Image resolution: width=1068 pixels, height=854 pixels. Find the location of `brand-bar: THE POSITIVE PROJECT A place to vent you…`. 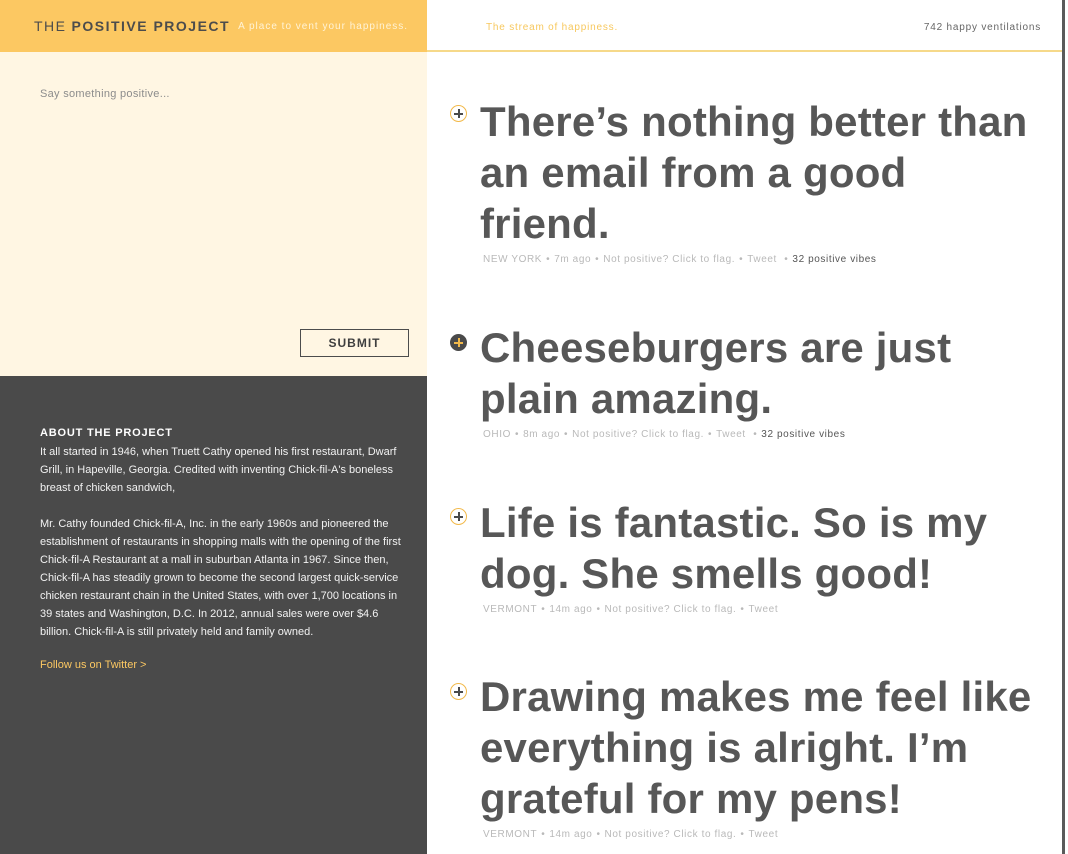

brand-bar: THE POSITIVE PROJECT A place to vent you… is located at coordinates (213, 26).